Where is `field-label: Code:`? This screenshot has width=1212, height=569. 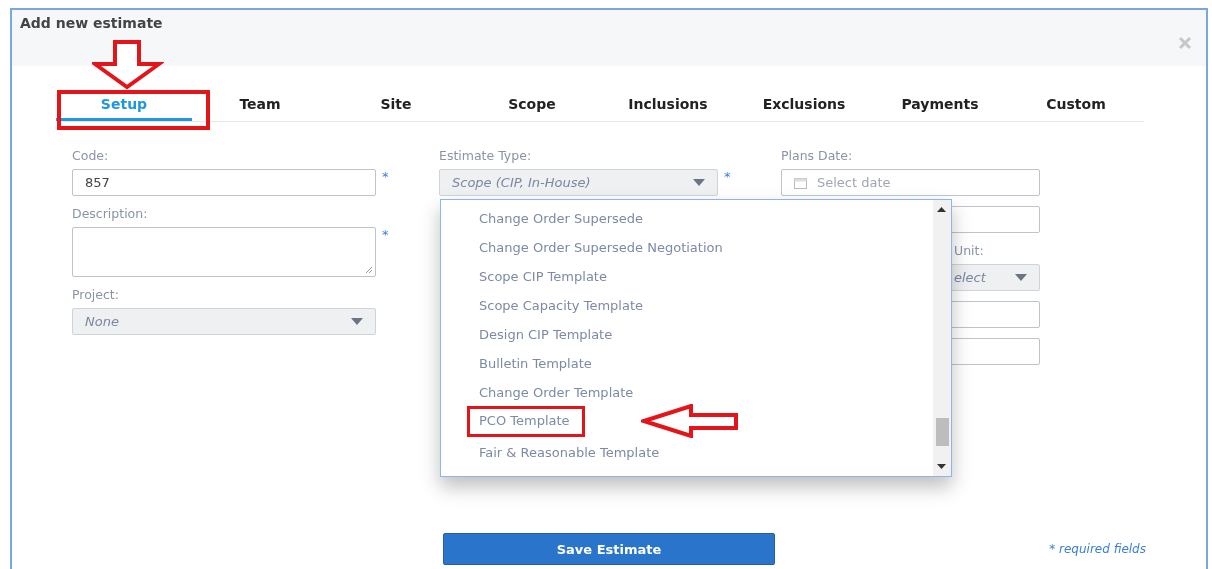 field-label: Code: is located at coordinates (90, 155).